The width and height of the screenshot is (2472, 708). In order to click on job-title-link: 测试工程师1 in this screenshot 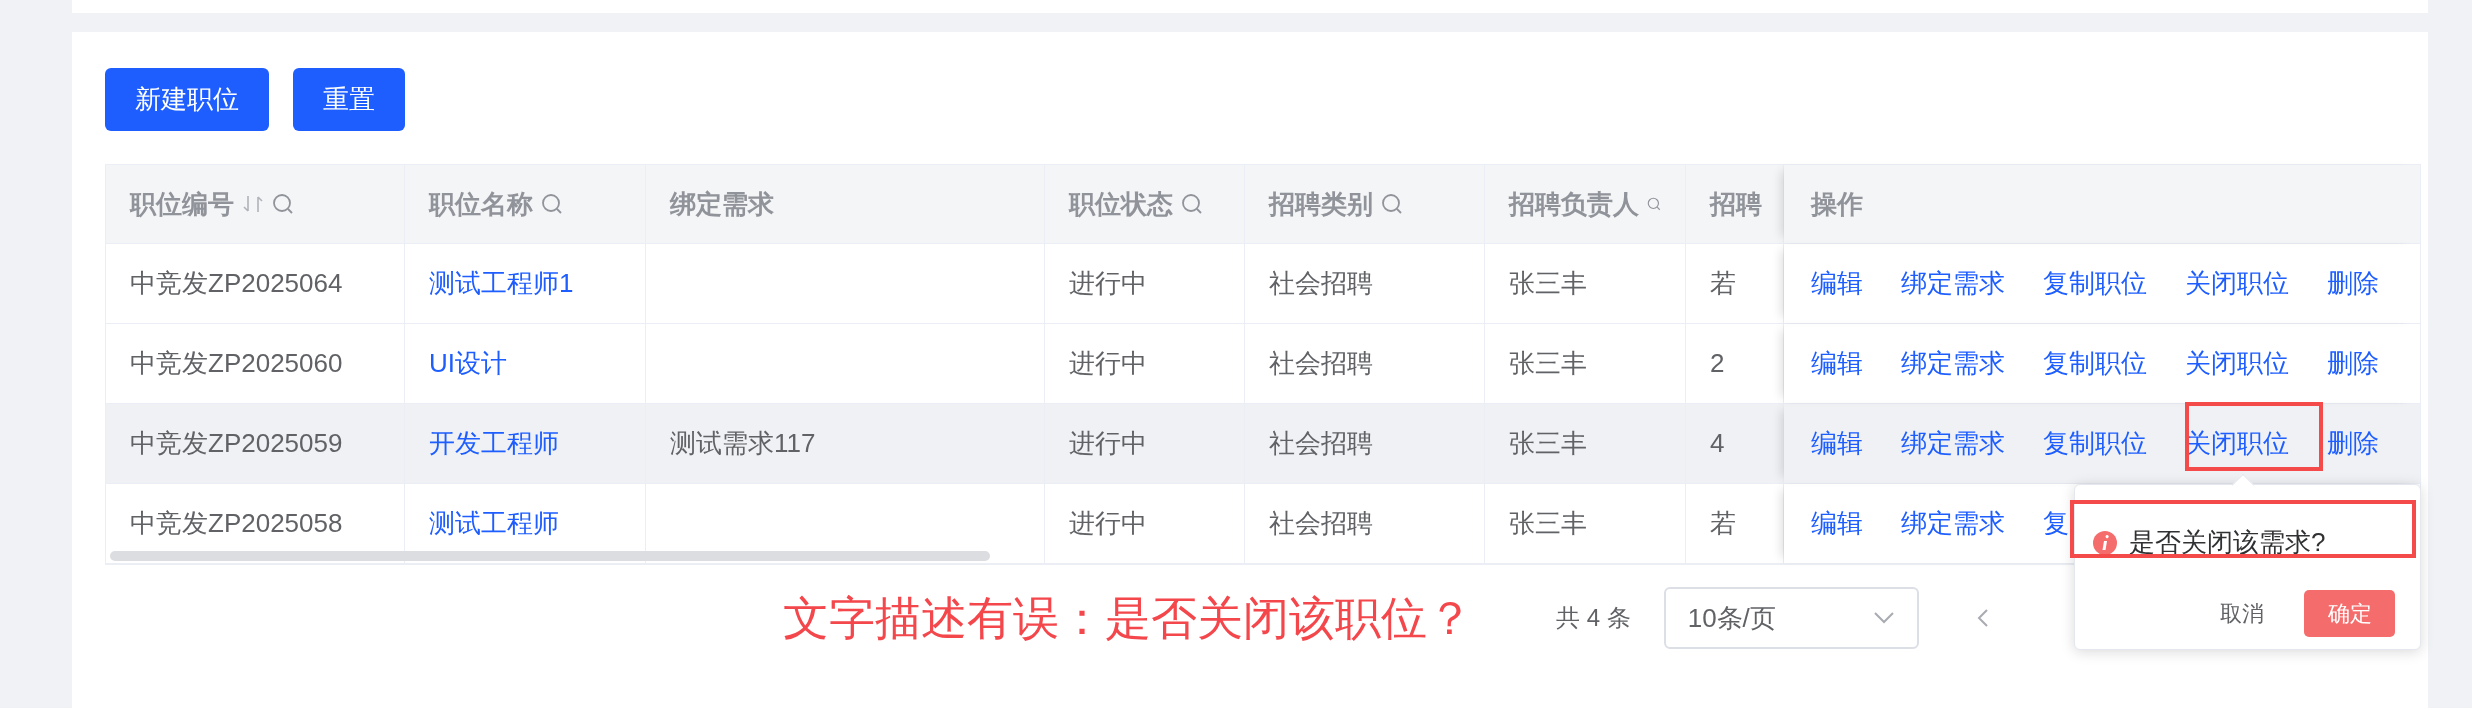, I will do `click(501, 283)`.